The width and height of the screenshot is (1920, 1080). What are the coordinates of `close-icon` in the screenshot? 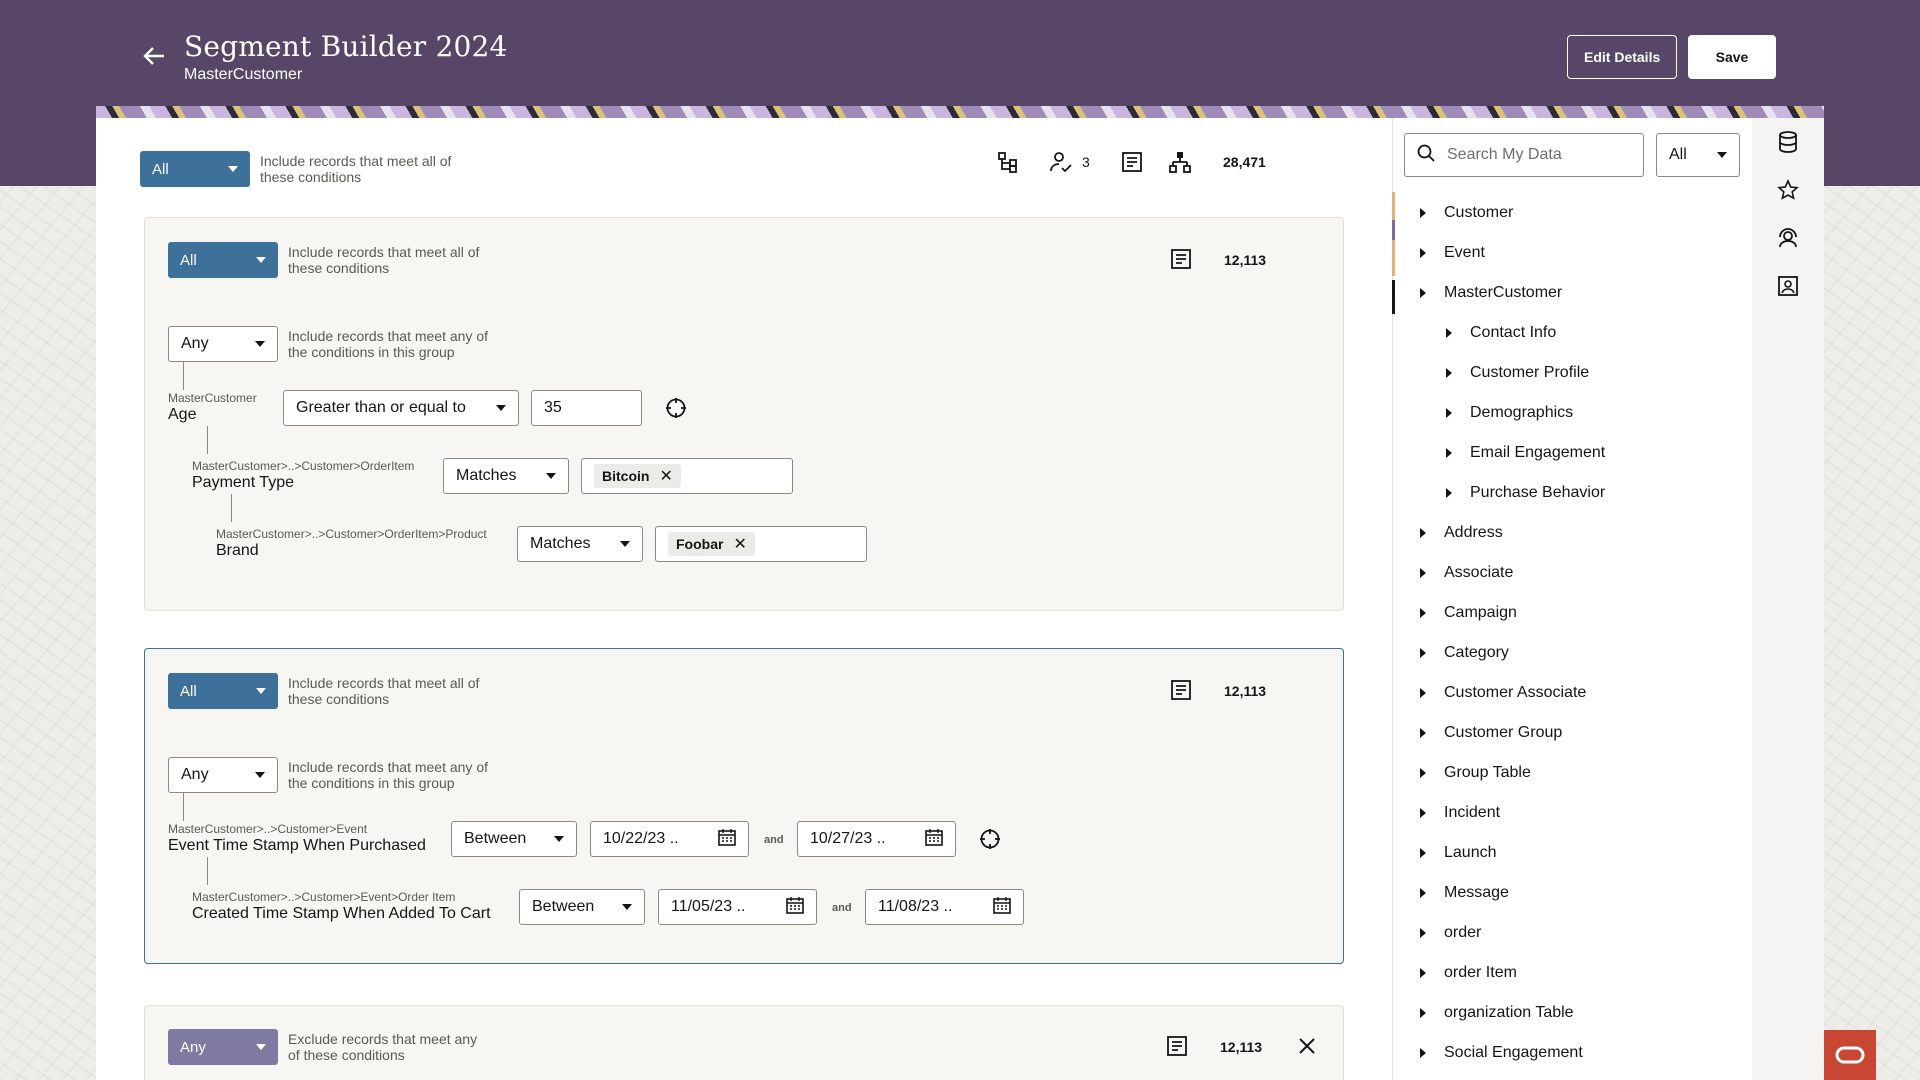 It's located at (1307, 1046).